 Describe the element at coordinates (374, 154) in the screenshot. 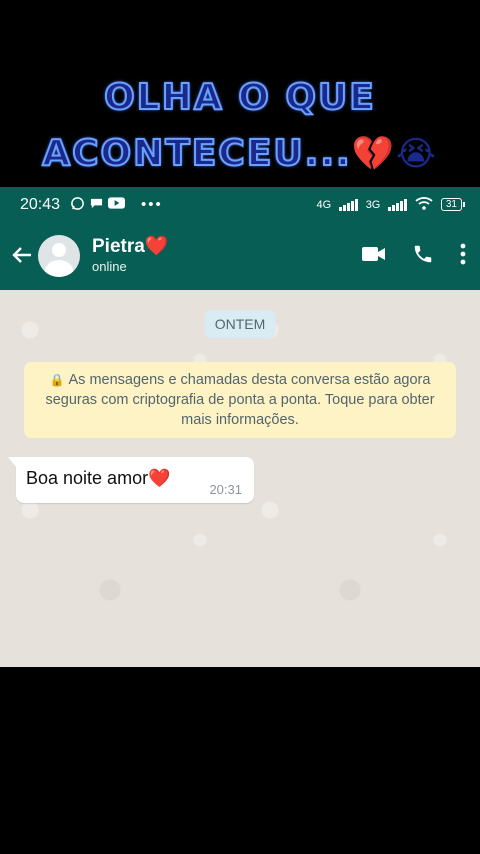

I see `broken-heart-emoji: 💔` at that location.